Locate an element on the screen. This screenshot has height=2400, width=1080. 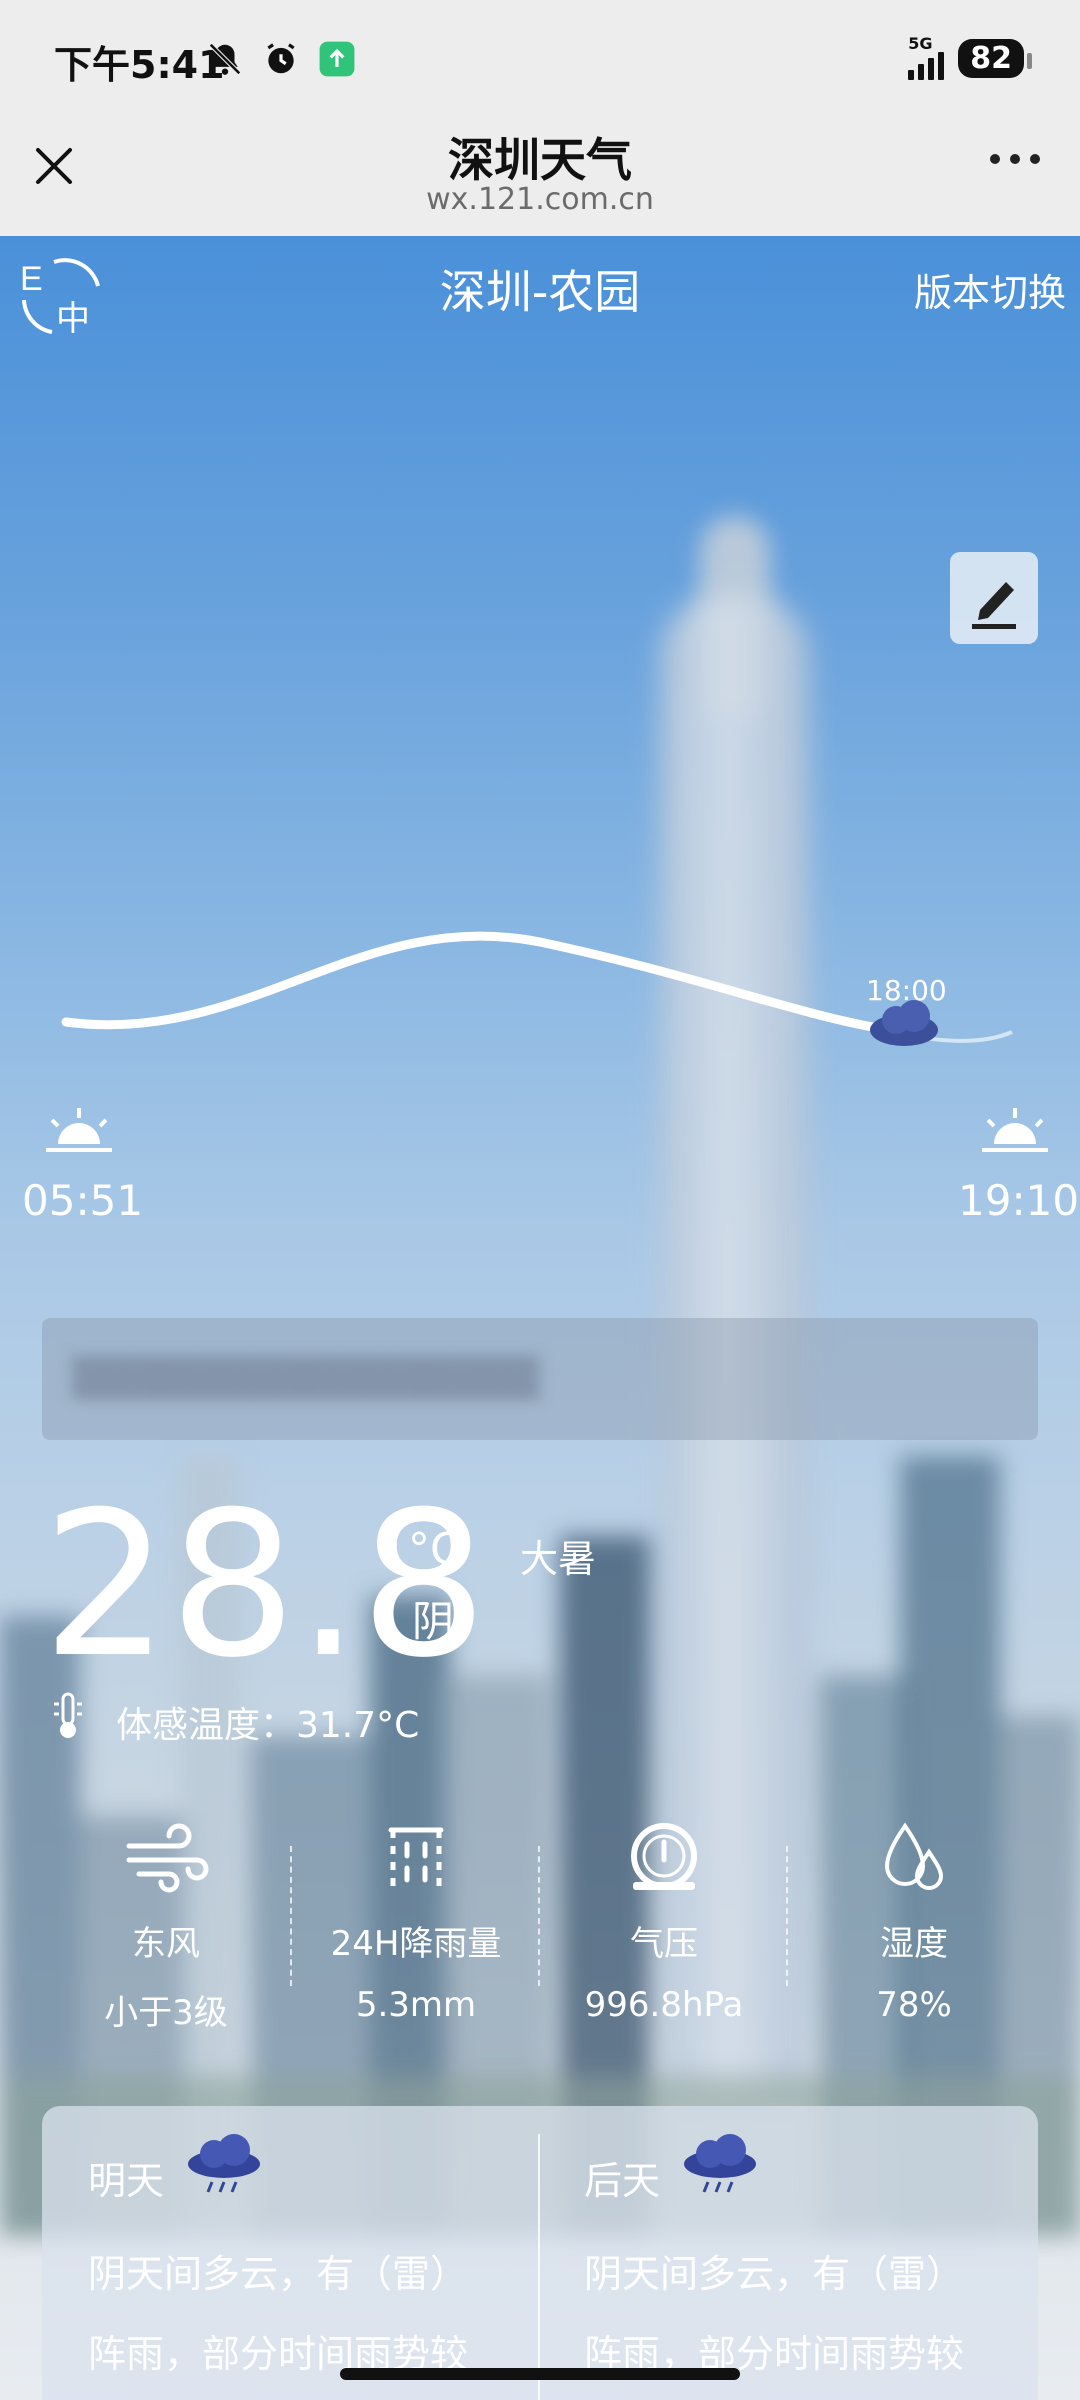
rain-gauge-icon is located at coordinates (416, 1858).